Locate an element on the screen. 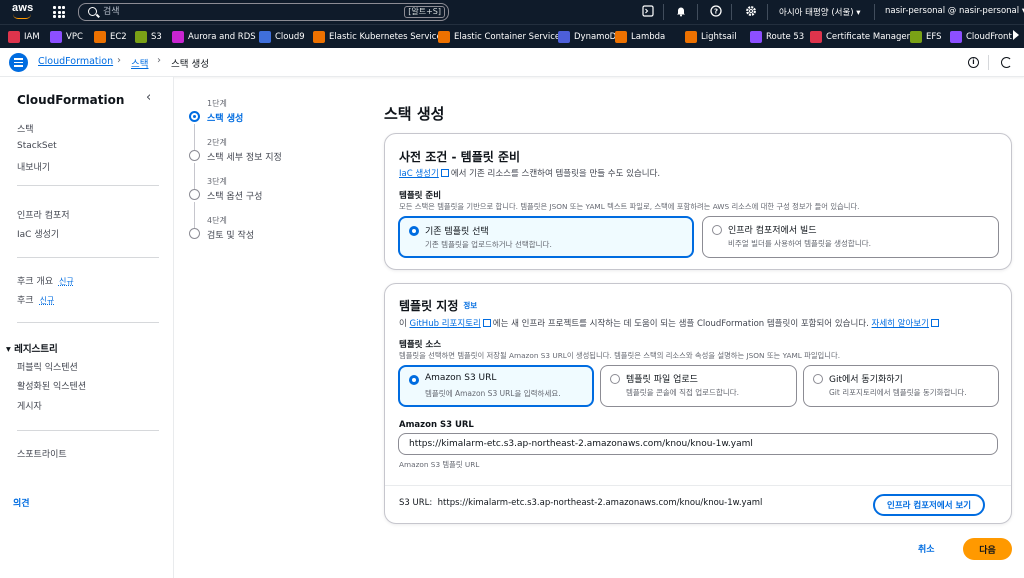 The image size is (1024, 578). sidebar-item-activated-extensions: 활성화된 익스텐션 is located at coordinates (51, 385).